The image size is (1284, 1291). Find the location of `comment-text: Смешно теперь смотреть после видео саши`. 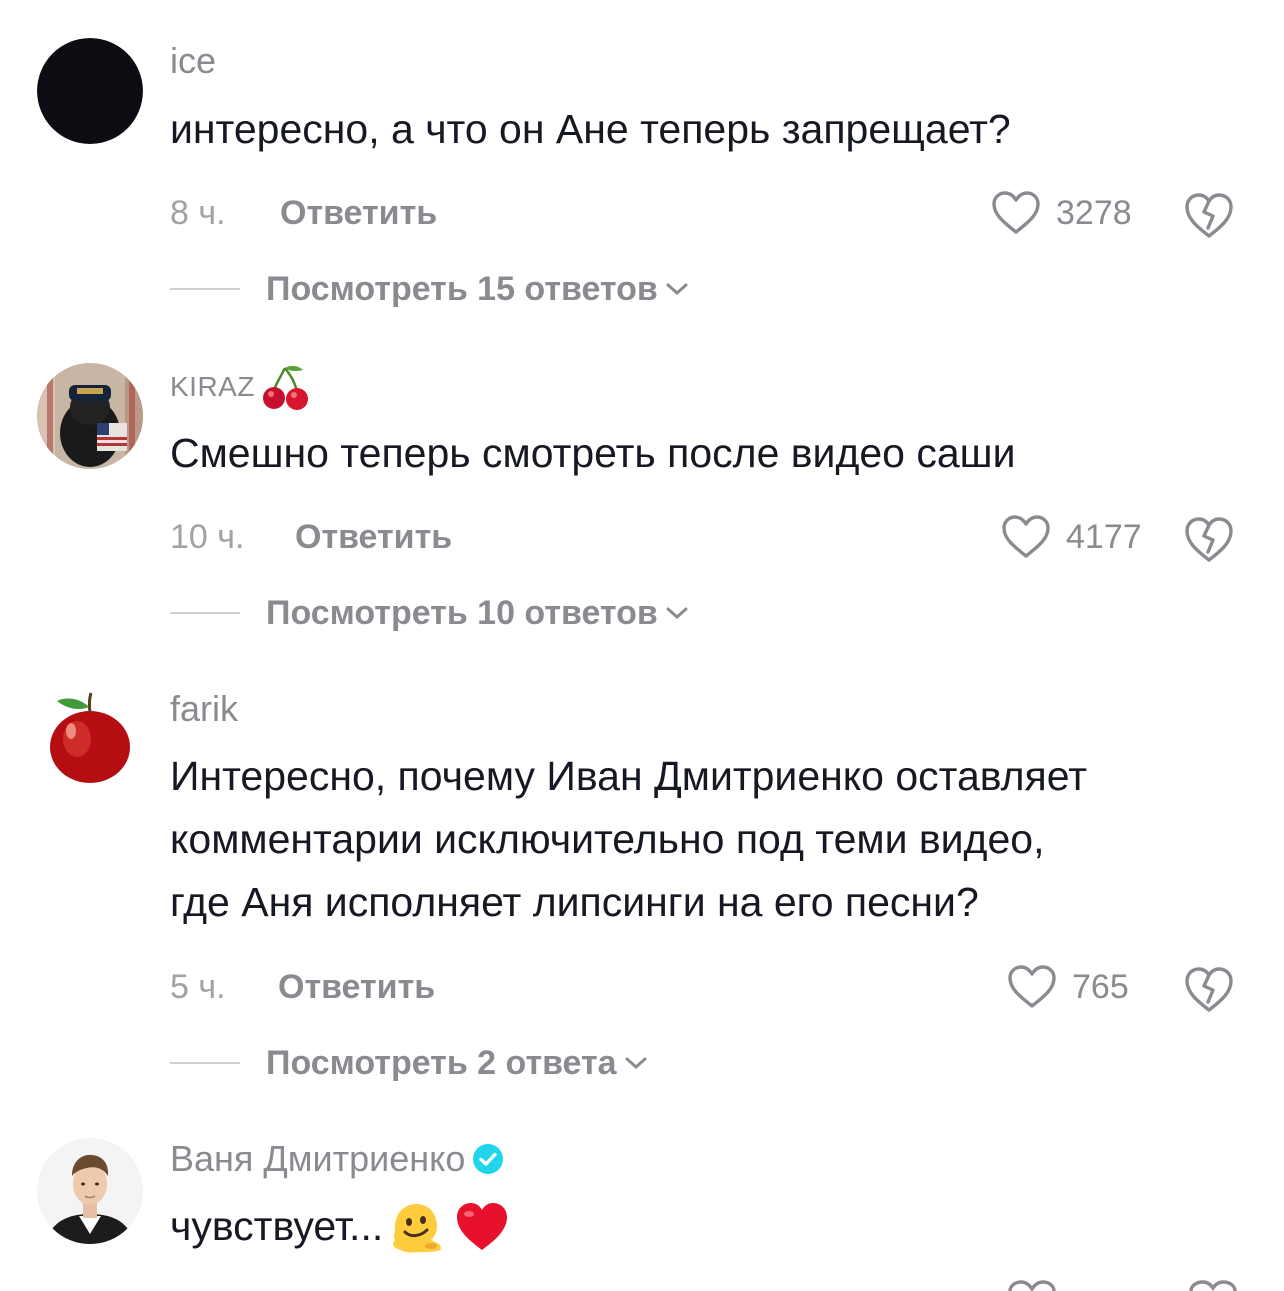

comment-text: Смешно теперь смотреть после видео саши is located at coordinates (593, 453).